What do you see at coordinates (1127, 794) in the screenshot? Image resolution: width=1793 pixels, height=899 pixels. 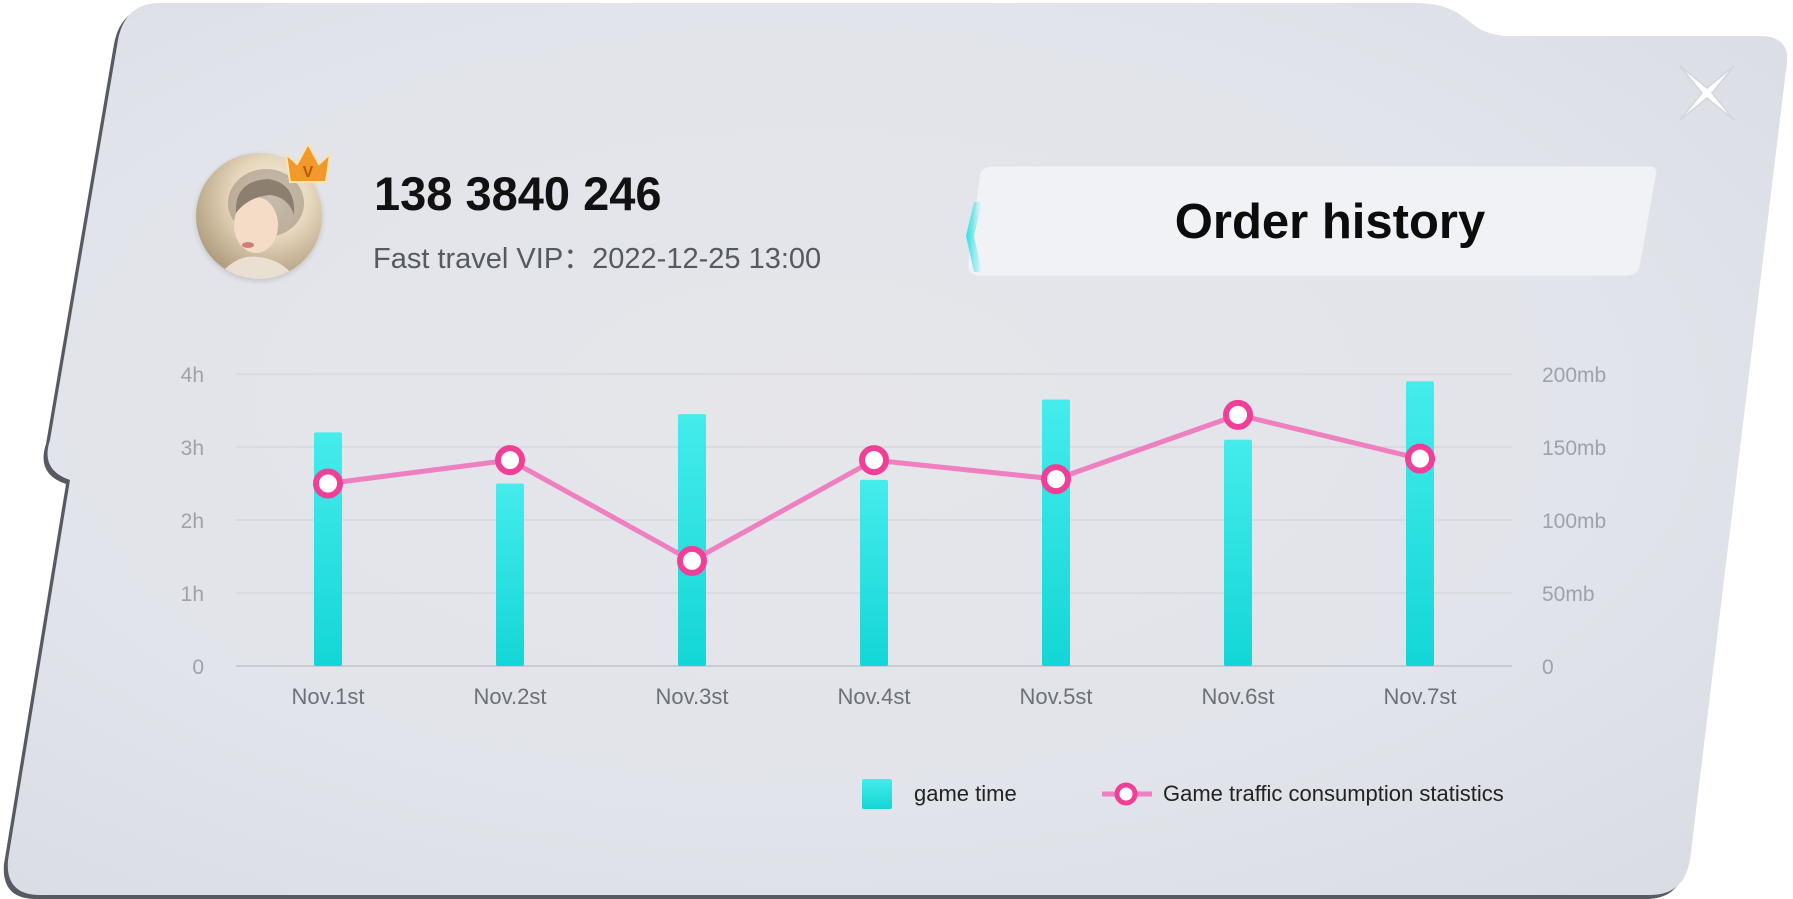 I see `legend-line-swatch` at bounding box center [1127, 794].